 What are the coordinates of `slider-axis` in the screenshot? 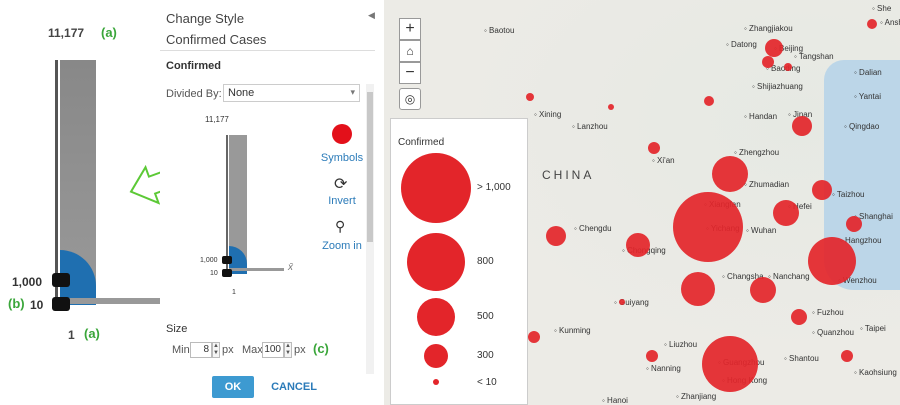 It's located at (227, 205).